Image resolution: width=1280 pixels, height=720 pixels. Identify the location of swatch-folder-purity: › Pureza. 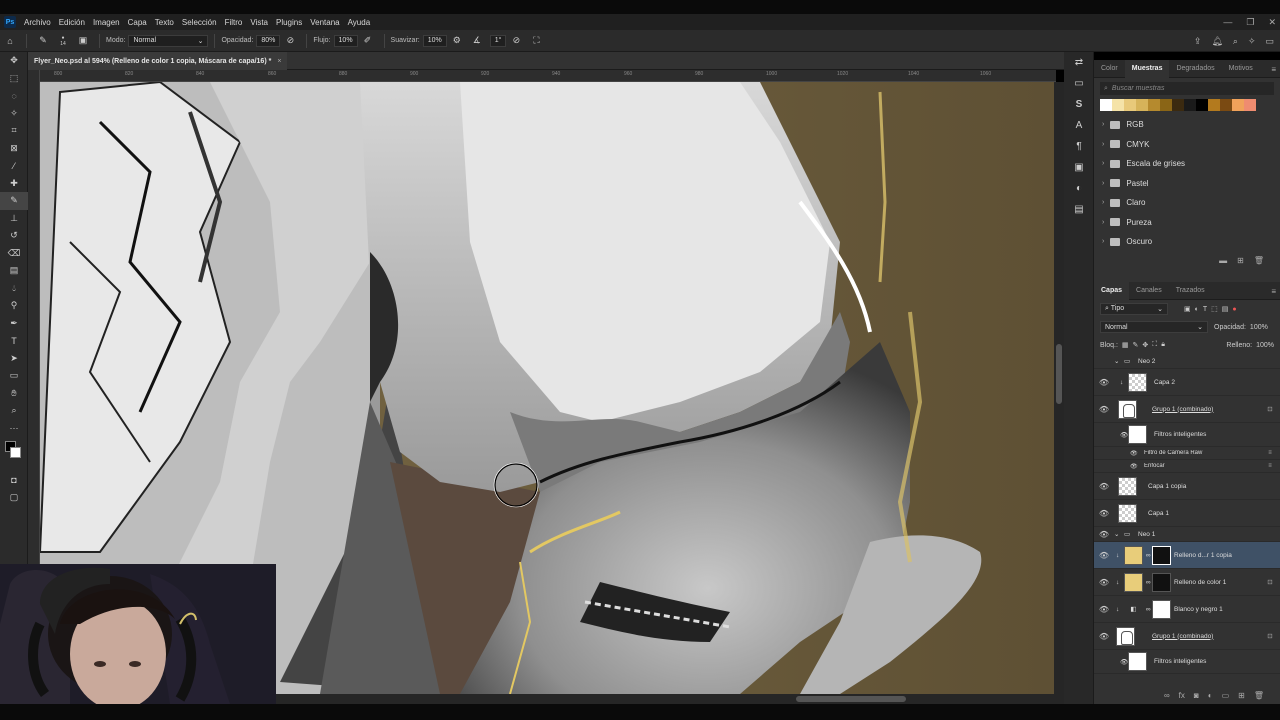
(1187, 223).